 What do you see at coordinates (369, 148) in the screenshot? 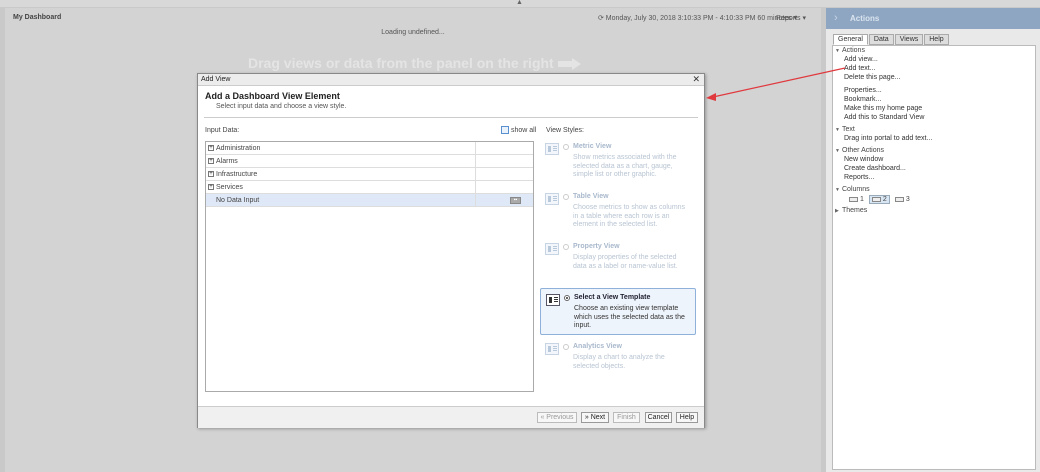
I see `tree-row-administration: + Administration` at bounding box center [369, 148].